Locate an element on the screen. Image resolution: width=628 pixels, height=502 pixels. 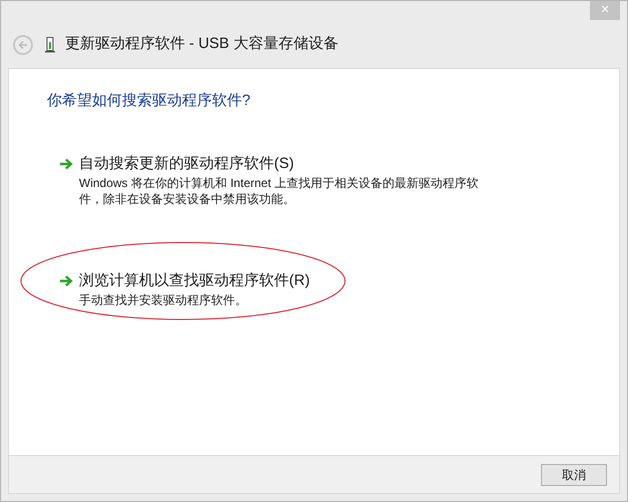
usb-drive-icon is located at coordinates (50, 44).